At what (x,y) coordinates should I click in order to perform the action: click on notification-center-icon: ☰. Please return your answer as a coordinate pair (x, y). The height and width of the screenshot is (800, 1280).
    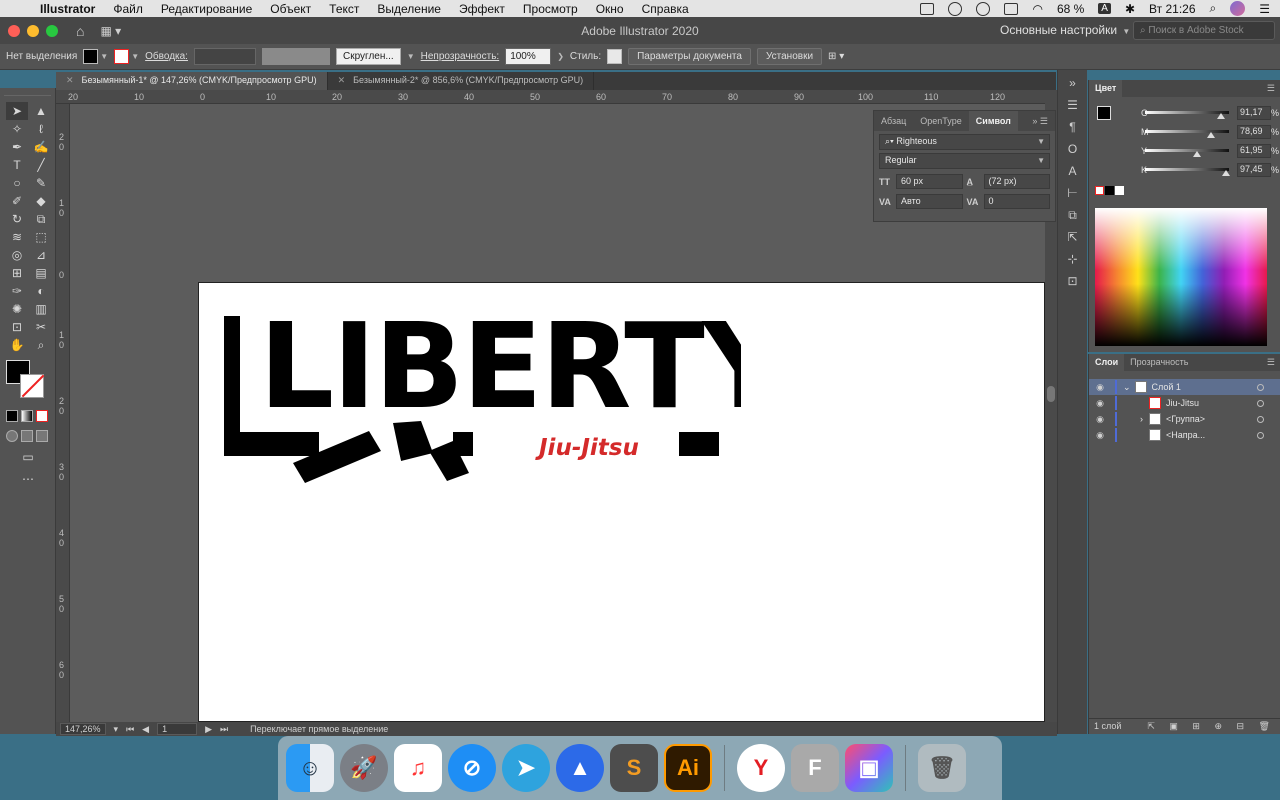
    Looking at the image, I should click on (1264, 9).